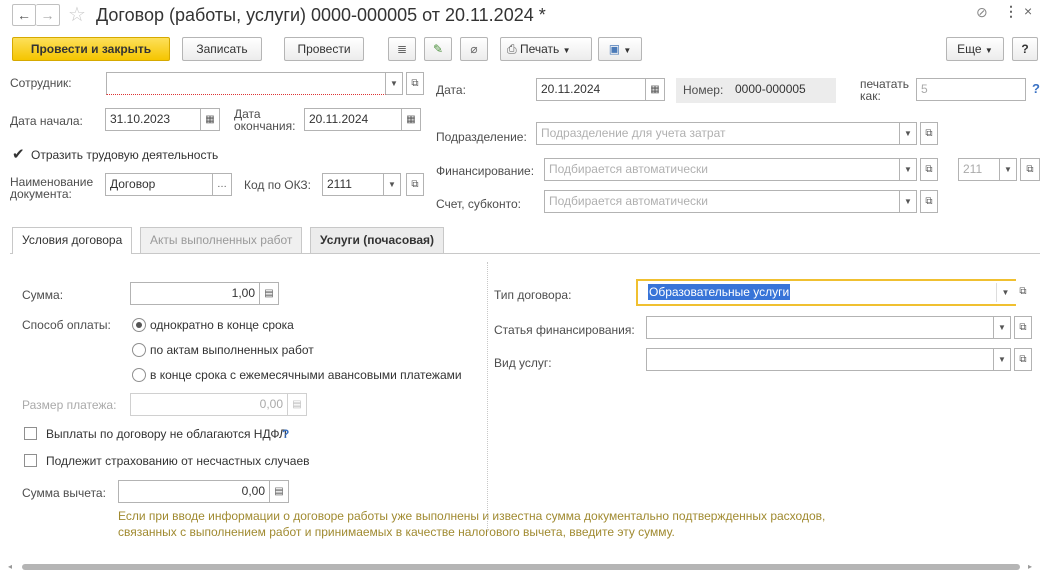 This screenshot has height=576, width=1042. Describe the element at coordinates (982, 12) in the screenshot. I see `link-icon: ⊘` at that location.